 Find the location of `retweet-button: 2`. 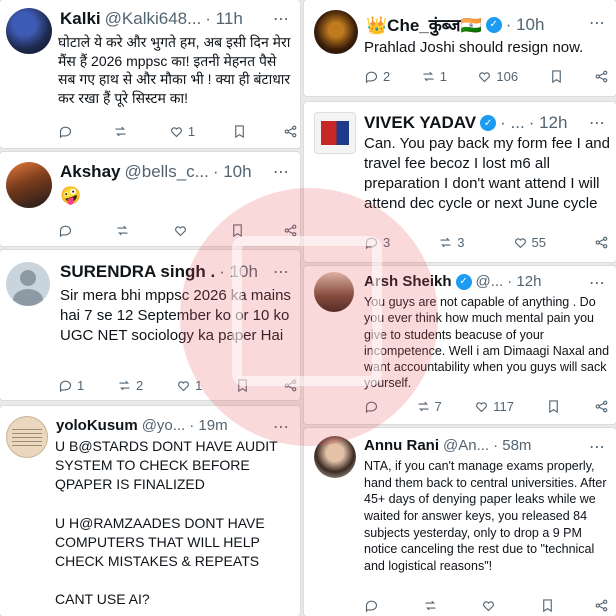

retweet-button: 2 is located at coordinates (130, 385).